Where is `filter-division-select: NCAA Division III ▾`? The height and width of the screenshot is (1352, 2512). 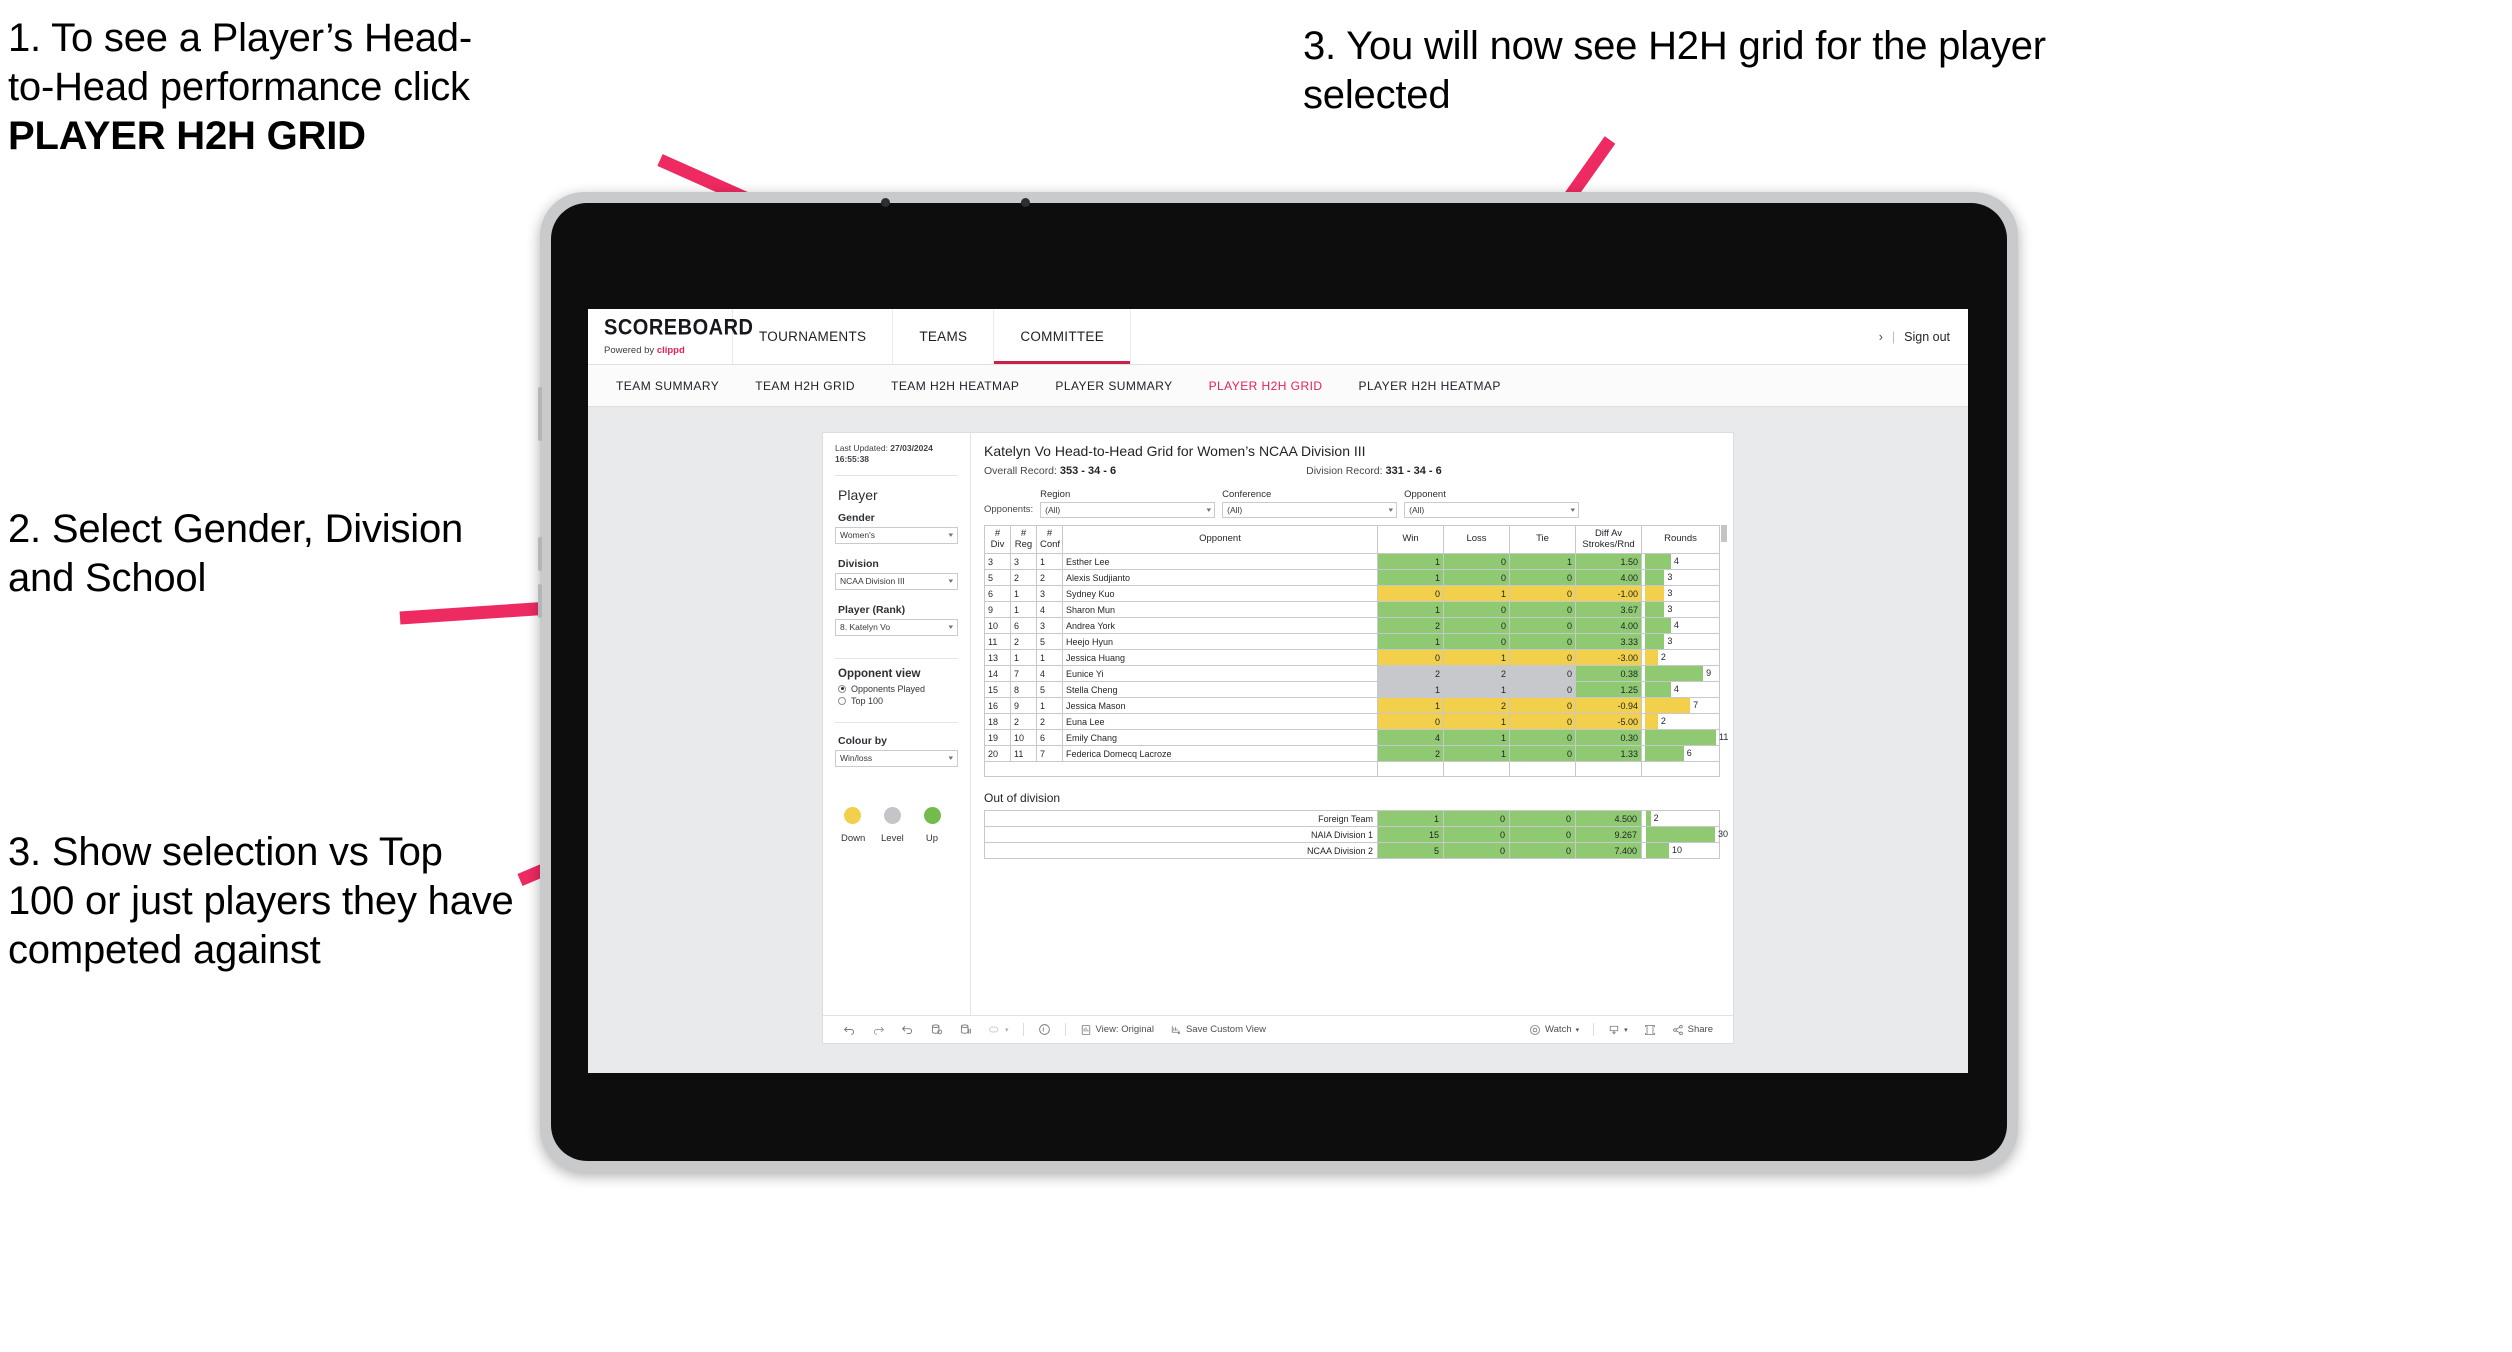 filter-division-select: NCAA Division III ▾ is located at coordinates (896, 581).